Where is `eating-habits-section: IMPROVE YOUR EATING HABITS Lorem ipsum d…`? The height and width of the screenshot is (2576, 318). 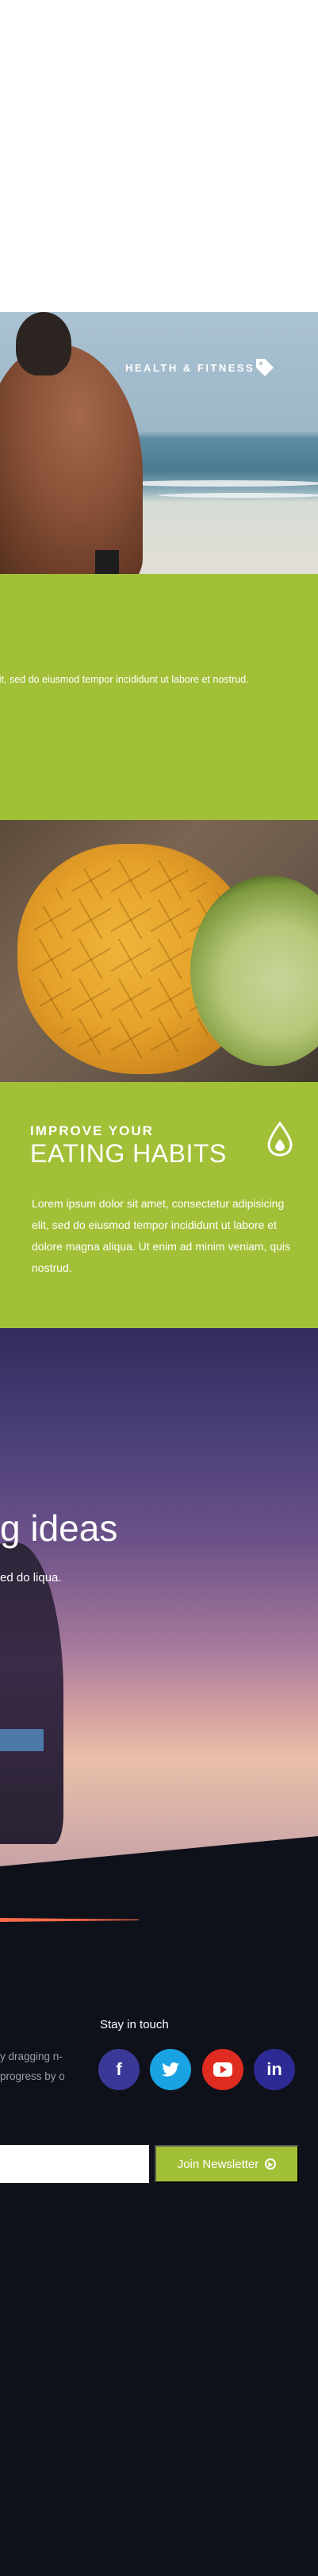
eating-habits-section: IMPROVE YOUR EATING HABITS Lorem ipsum d… is located at coordinates (159, 1205).